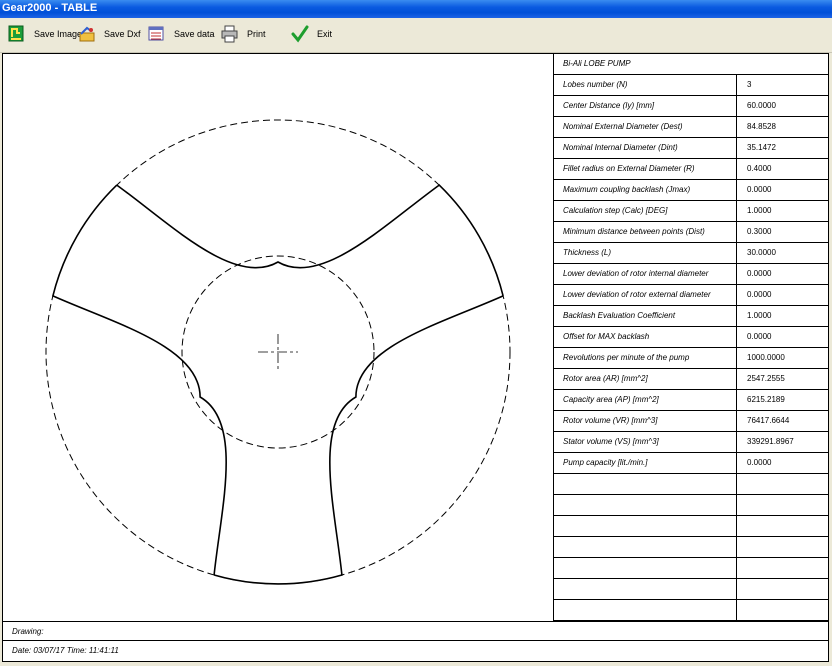  What do you see at coordinates (645, 190) in the screenshot?
I see `parameter-label: Maximum coupling backlash (Jmax)` at bounding box center [645, 190].